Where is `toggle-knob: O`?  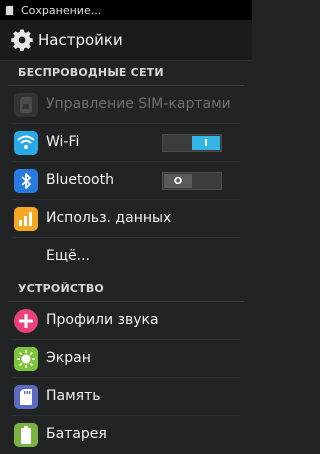
toggle-knob: O is located at coordinates (178, 181).